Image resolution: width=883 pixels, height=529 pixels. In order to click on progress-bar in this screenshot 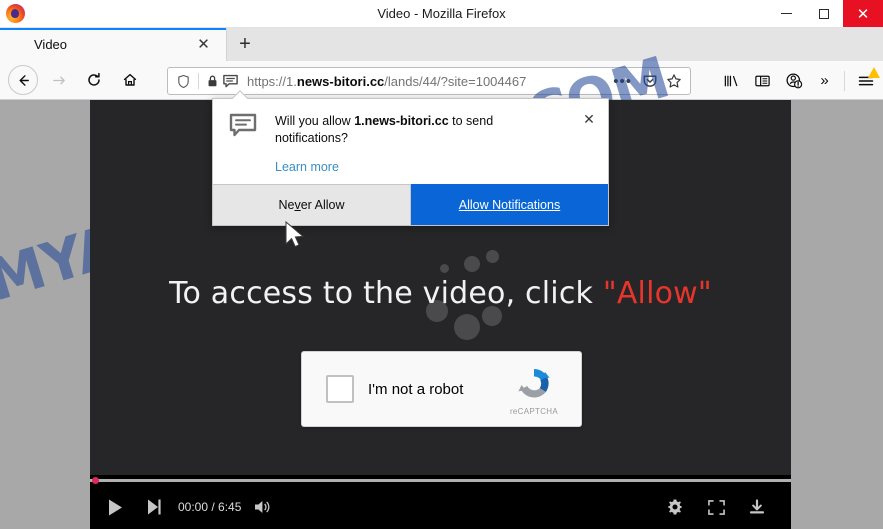, I will do `click(440, 480)`.